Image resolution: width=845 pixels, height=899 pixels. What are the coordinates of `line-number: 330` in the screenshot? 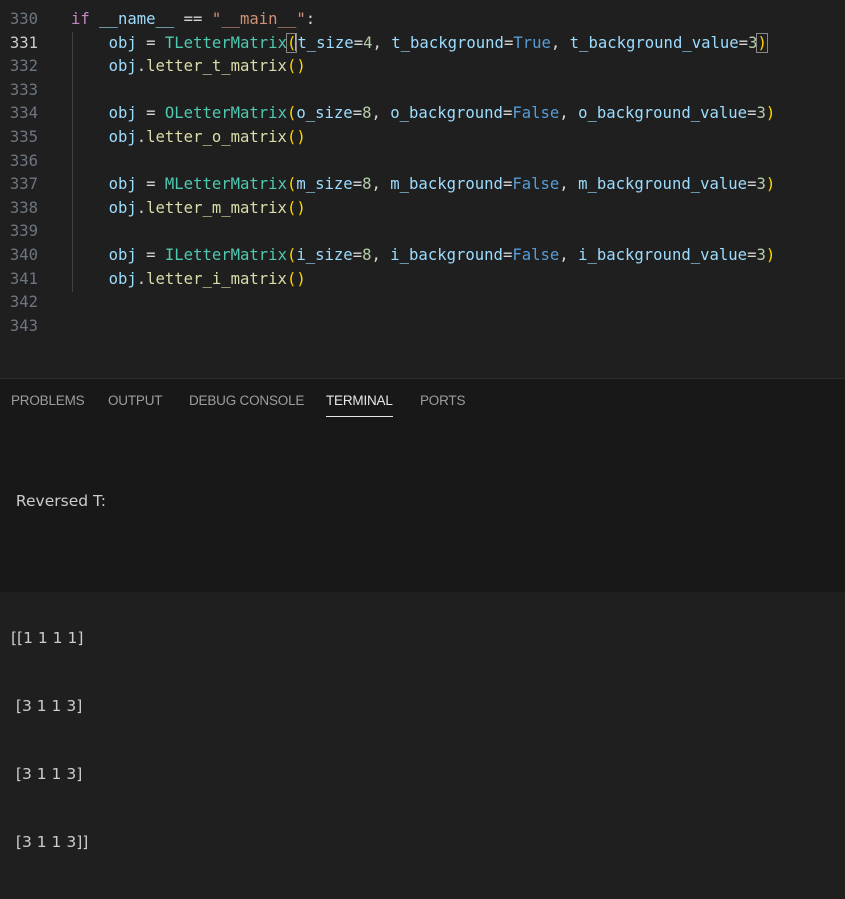 It's located at (23, 19).